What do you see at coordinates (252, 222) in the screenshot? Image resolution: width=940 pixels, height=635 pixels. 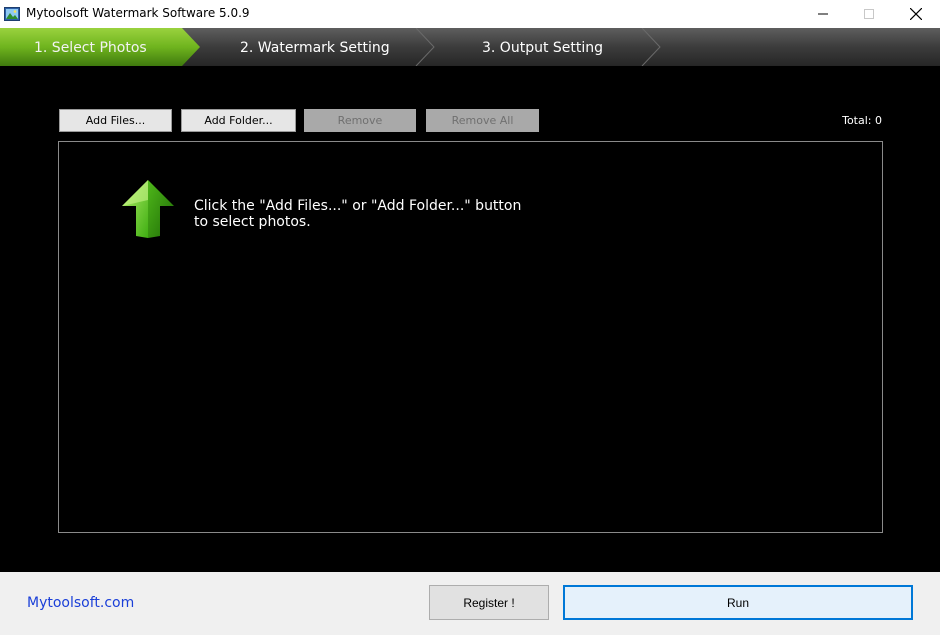 I see `hint-line-2: to select photos.` at bounding box center [252, 222].